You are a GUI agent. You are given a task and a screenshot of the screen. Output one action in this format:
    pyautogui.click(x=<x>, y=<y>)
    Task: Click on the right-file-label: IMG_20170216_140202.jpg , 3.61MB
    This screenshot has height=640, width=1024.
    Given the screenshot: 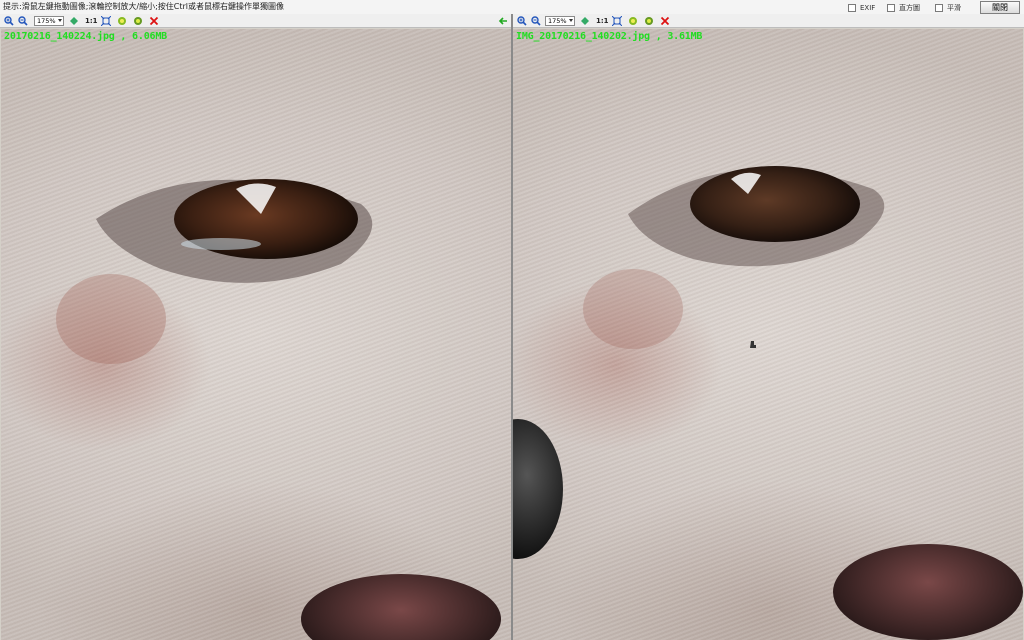 What is the action you would take?
    pyautogui.click(x=609, y=36)
    